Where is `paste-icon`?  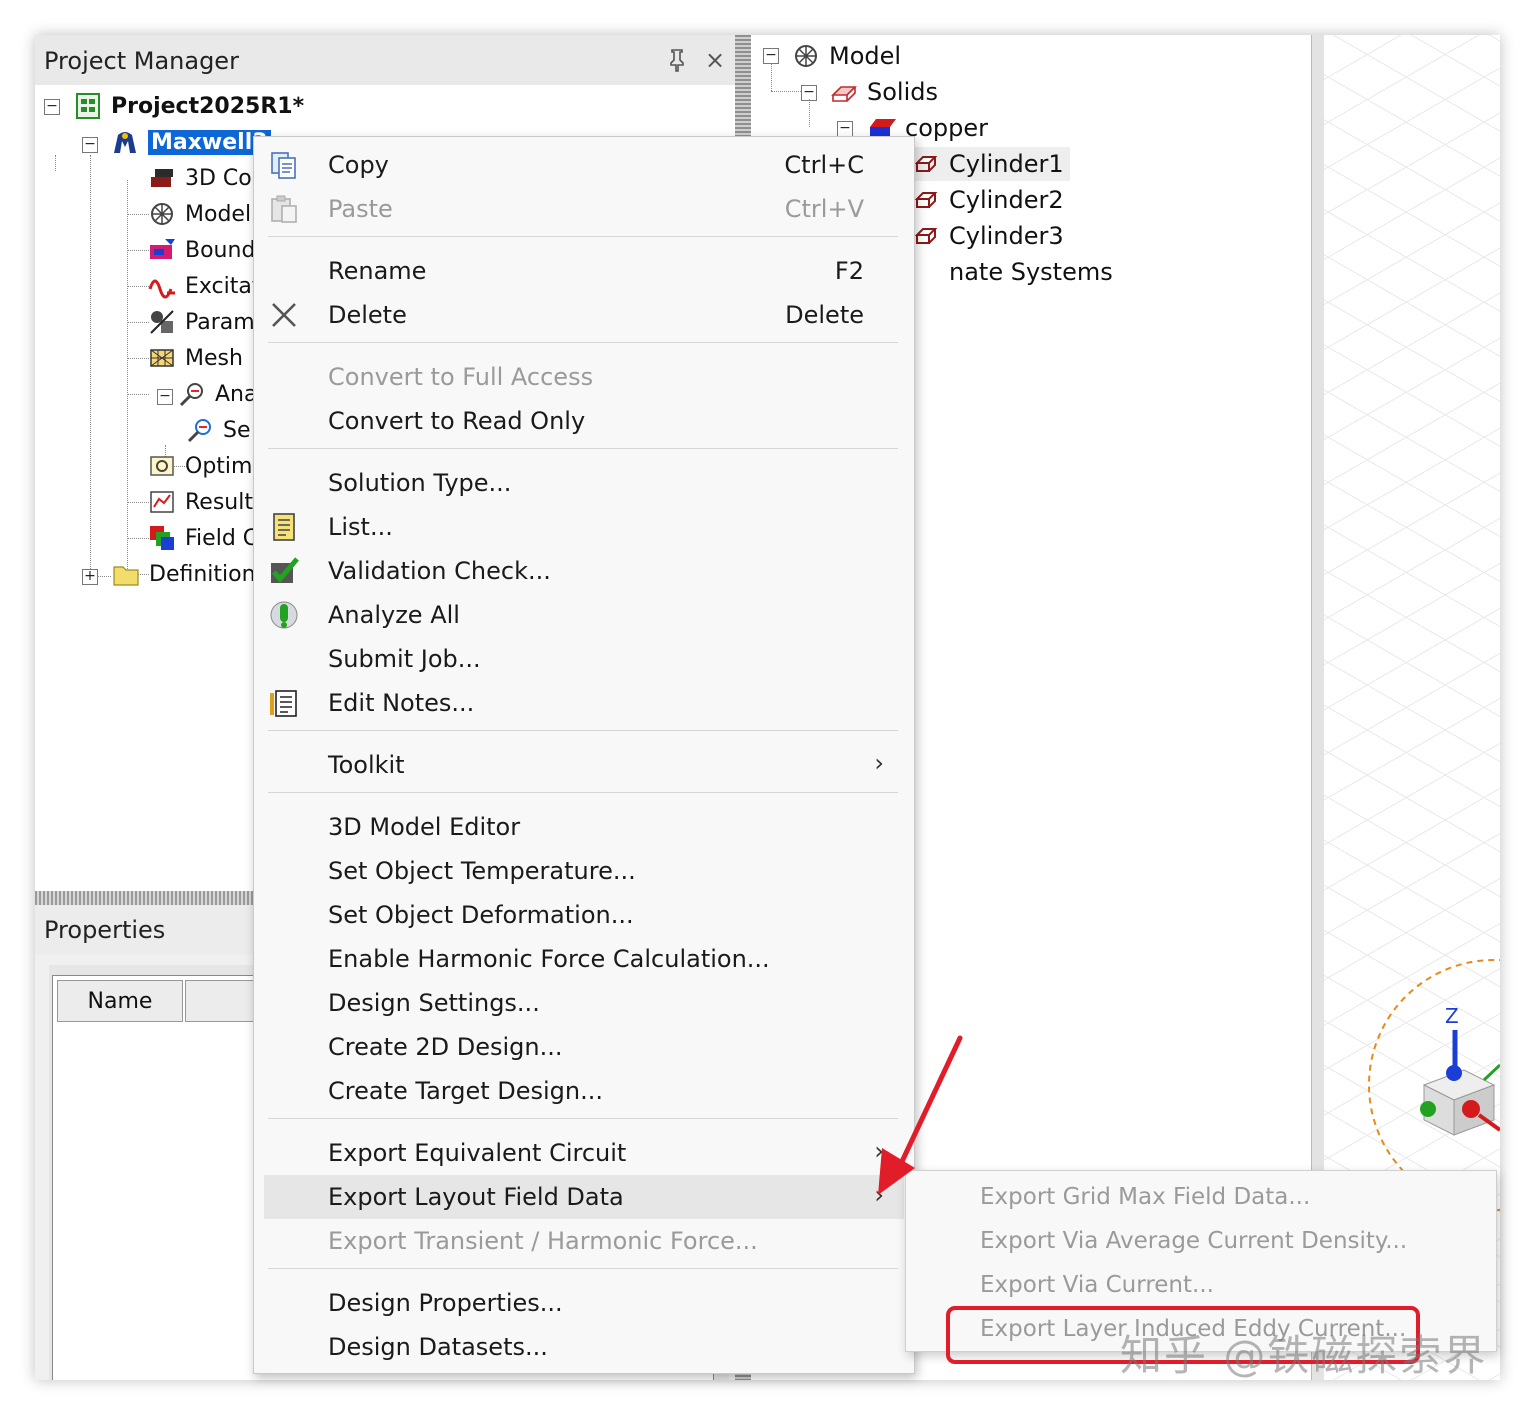 paste-icon is located at coordinates (284, 209).